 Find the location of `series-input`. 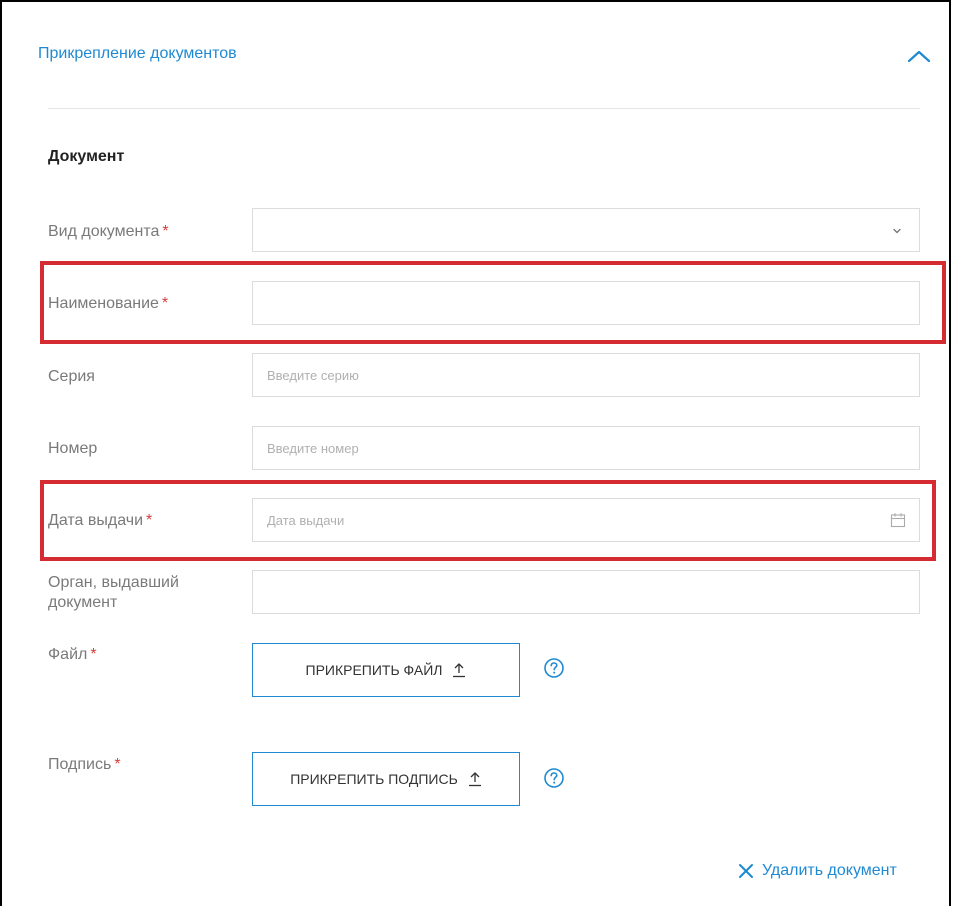

series-input is located at coordinates (586, 375).